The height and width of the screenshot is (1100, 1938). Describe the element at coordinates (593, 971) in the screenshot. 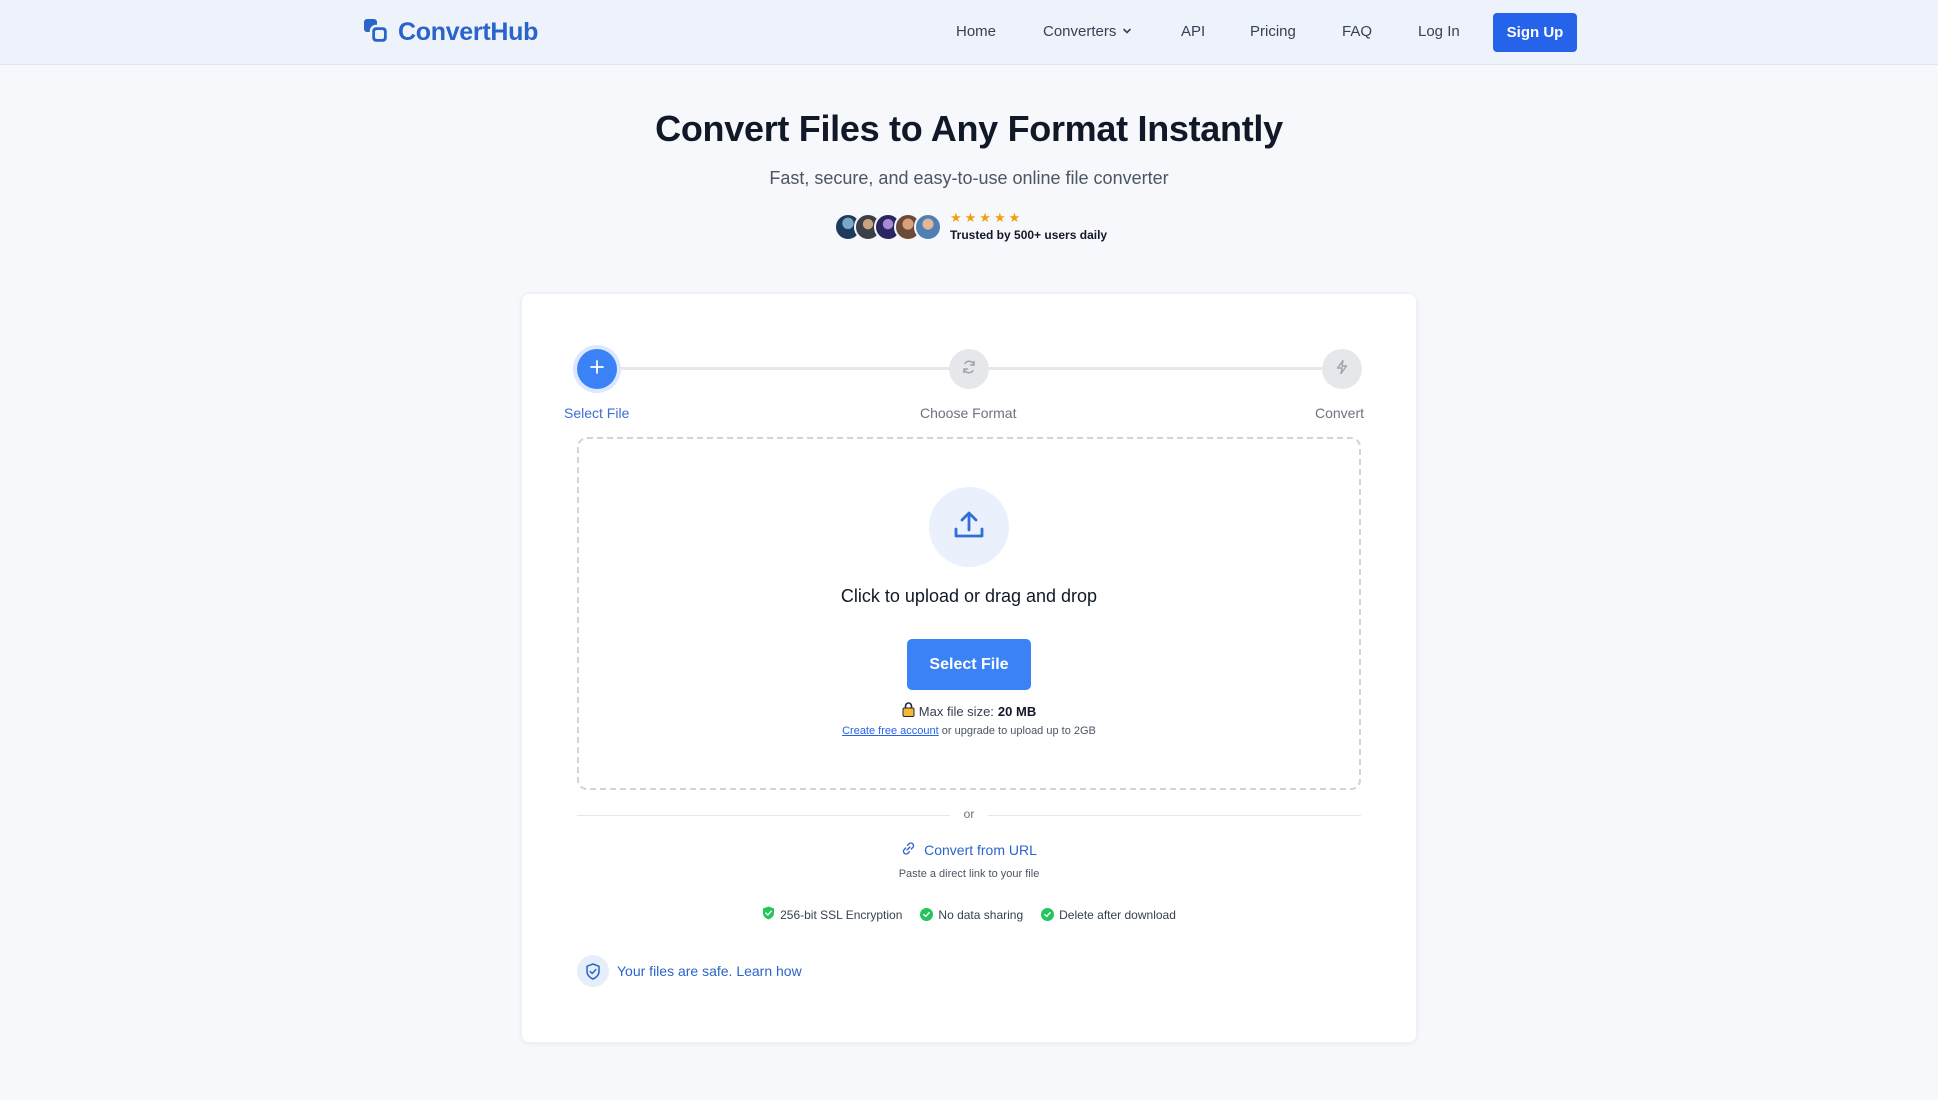

I see `shield-icon` at that location.